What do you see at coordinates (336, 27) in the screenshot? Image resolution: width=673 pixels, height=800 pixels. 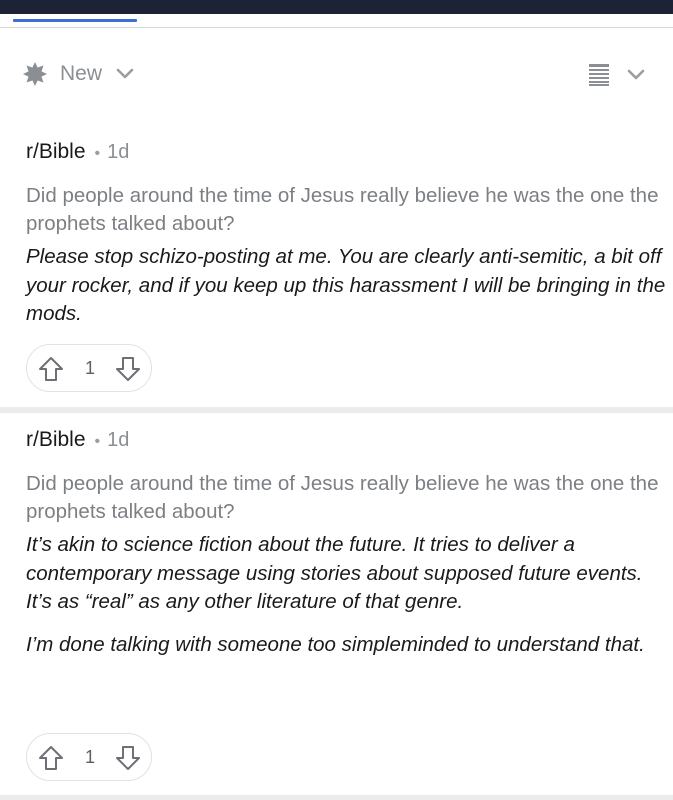 I see `divider` at bounding box center [336, 27].